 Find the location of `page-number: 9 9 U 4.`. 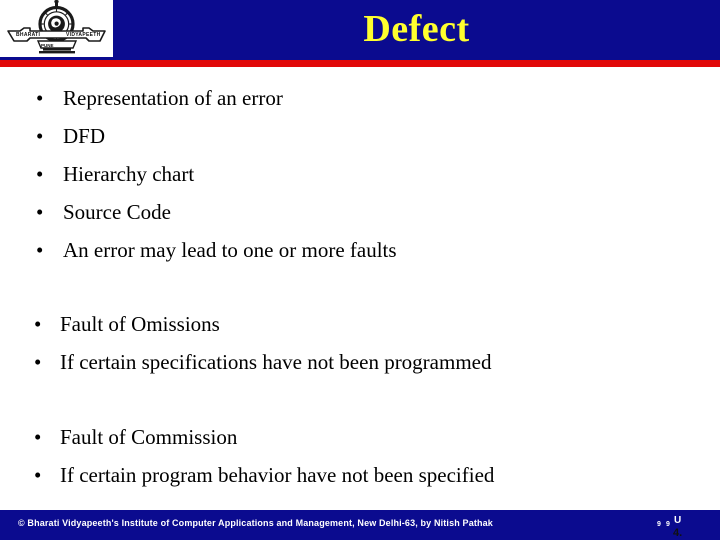

page-number: 9 9 U 4. is located at coordinates (685, 527).